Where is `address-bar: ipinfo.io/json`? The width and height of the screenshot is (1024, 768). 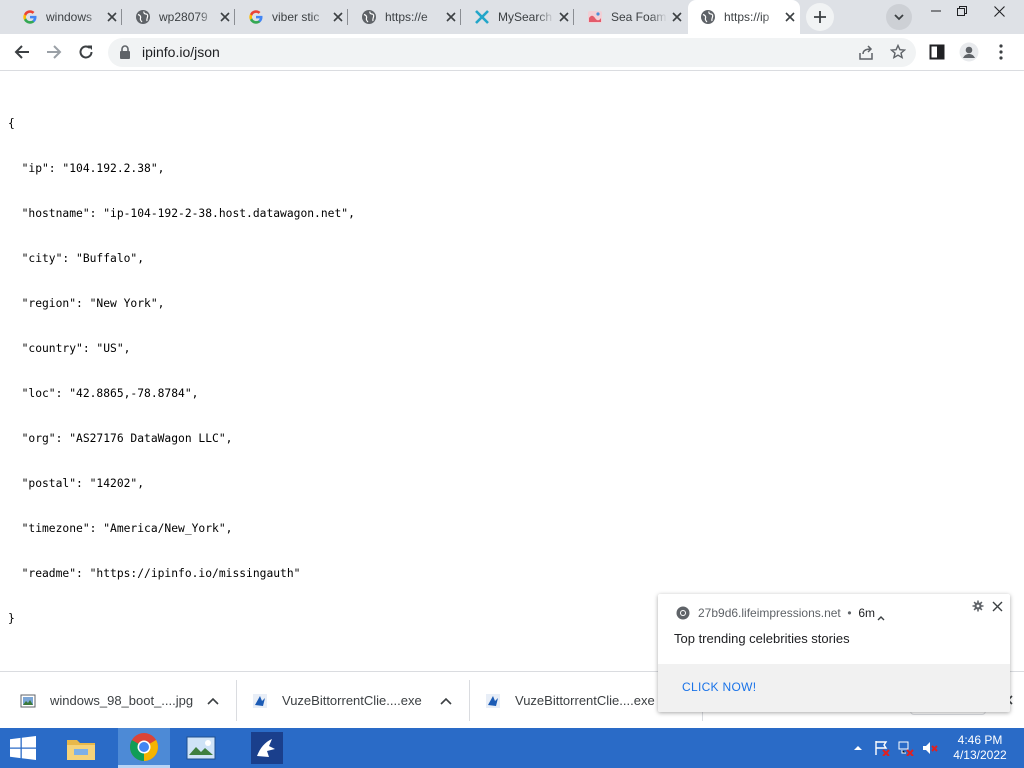 address-bar: ipinfo.io/json is located at coordinates (512, 52).